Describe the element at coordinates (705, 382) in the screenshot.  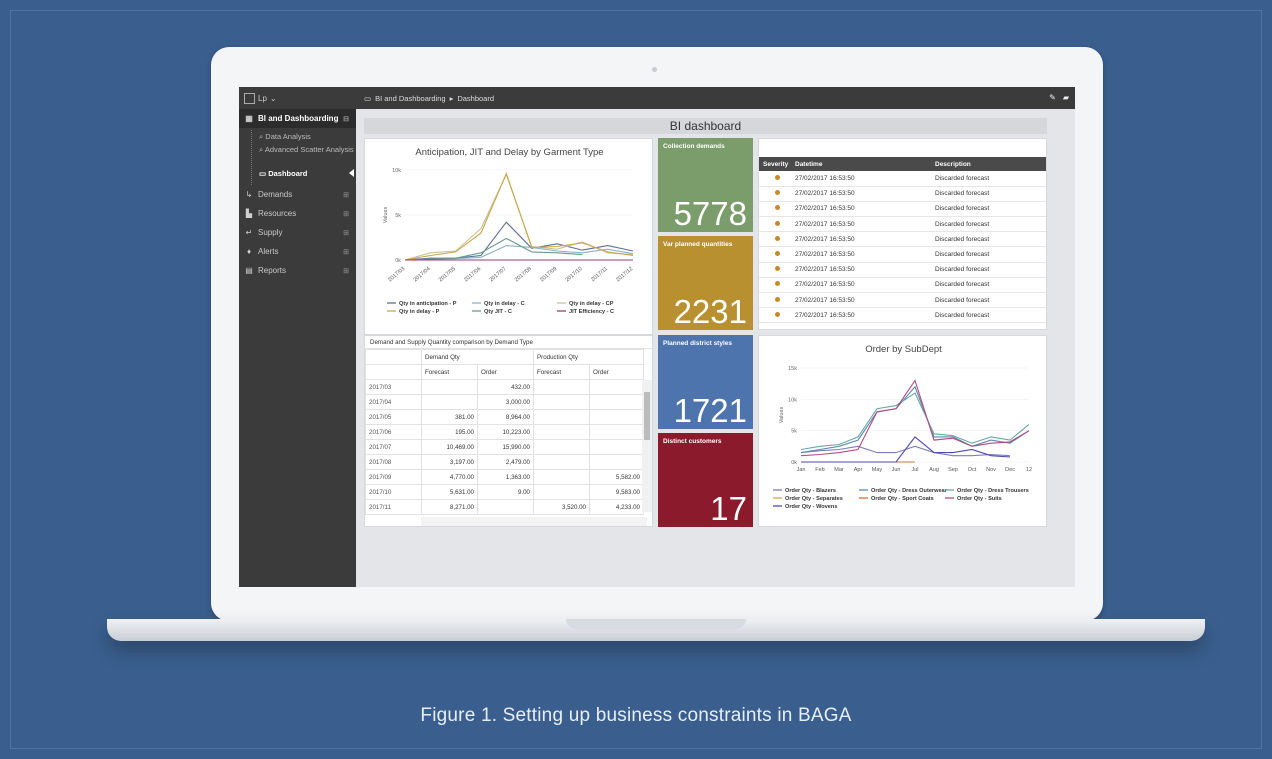
I see `kpi-planned-district-styles: Planned district styles 1721` at that location.